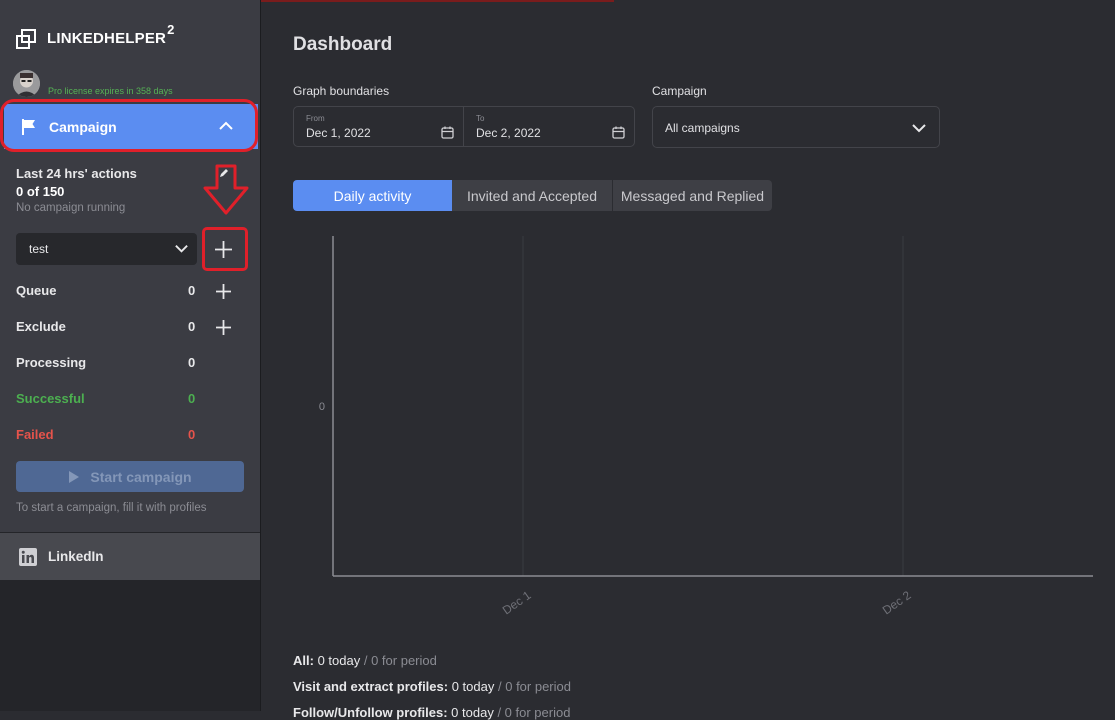 This screenshot has width=1115, height=720. Describe the element at coordinates (303, 660) in the screenshot. I see `summary-label: All:` at that location.